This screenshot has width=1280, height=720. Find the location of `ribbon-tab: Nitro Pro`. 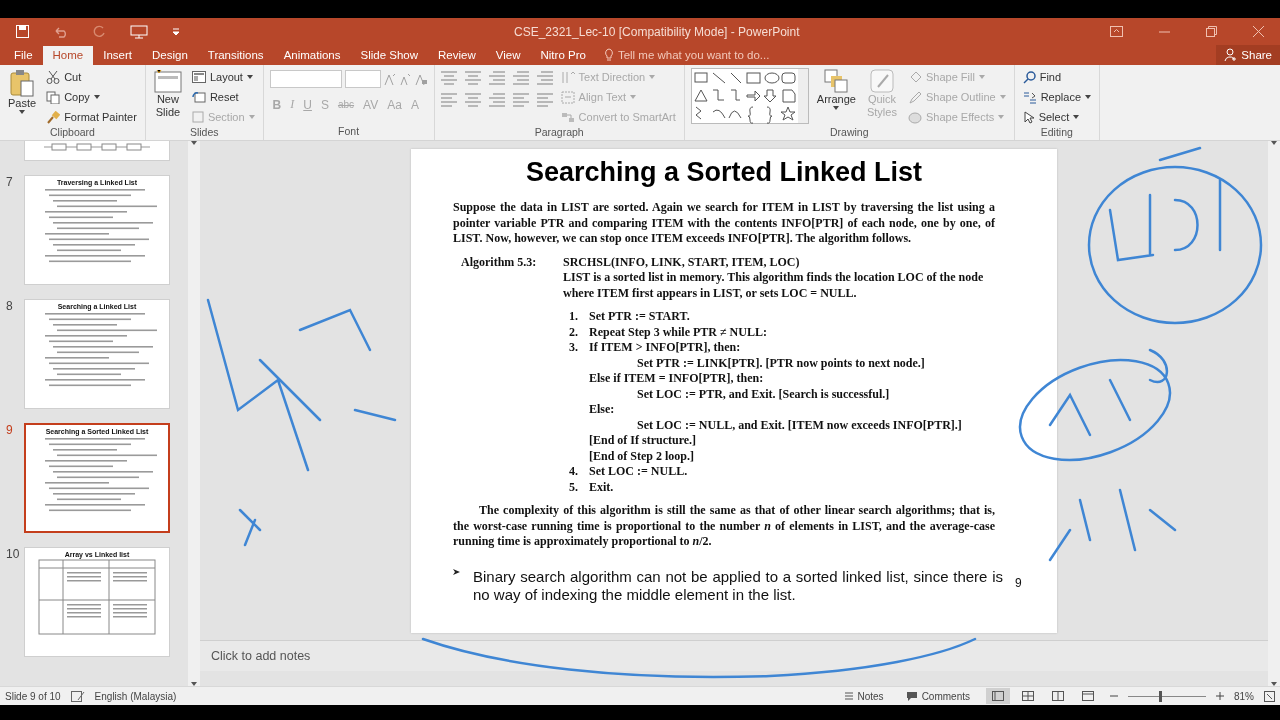

ribbon-tab: Nitro Pro is located at coordinates (563, 55).